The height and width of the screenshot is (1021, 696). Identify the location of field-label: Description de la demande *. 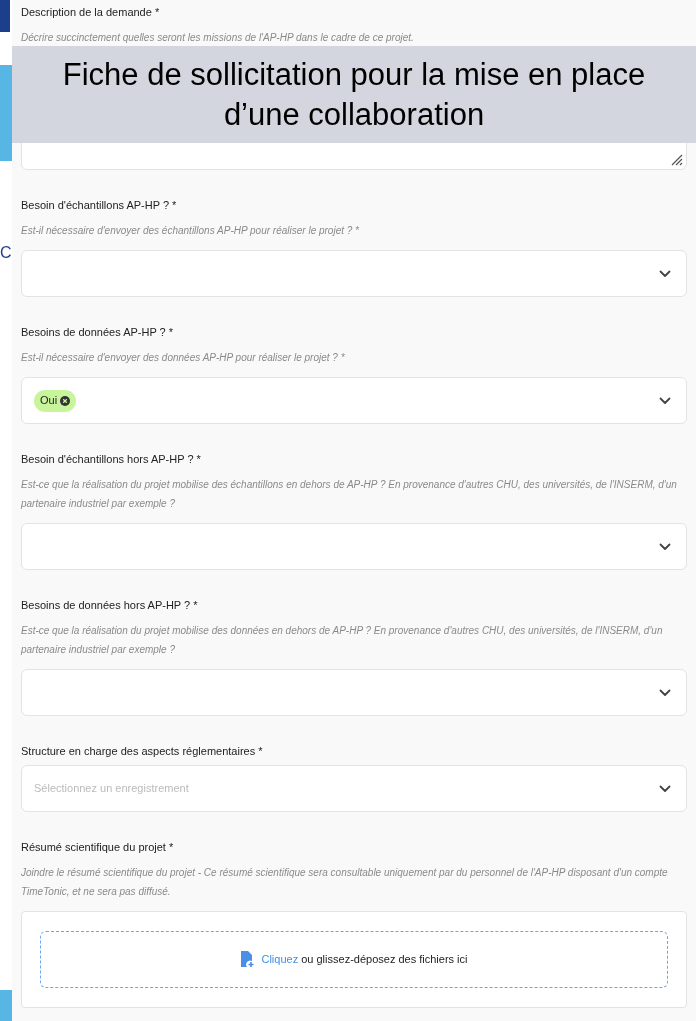
(91, 12).